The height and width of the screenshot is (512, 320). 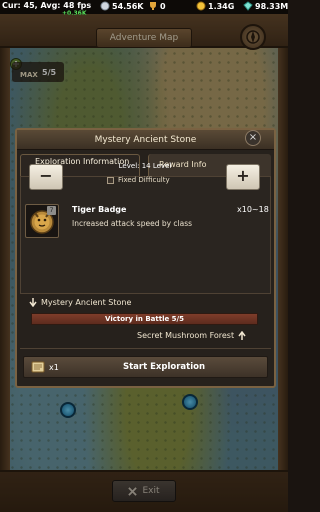 I want to click on start-exploration-label: Start Exploration, so click(x=164, y=367).